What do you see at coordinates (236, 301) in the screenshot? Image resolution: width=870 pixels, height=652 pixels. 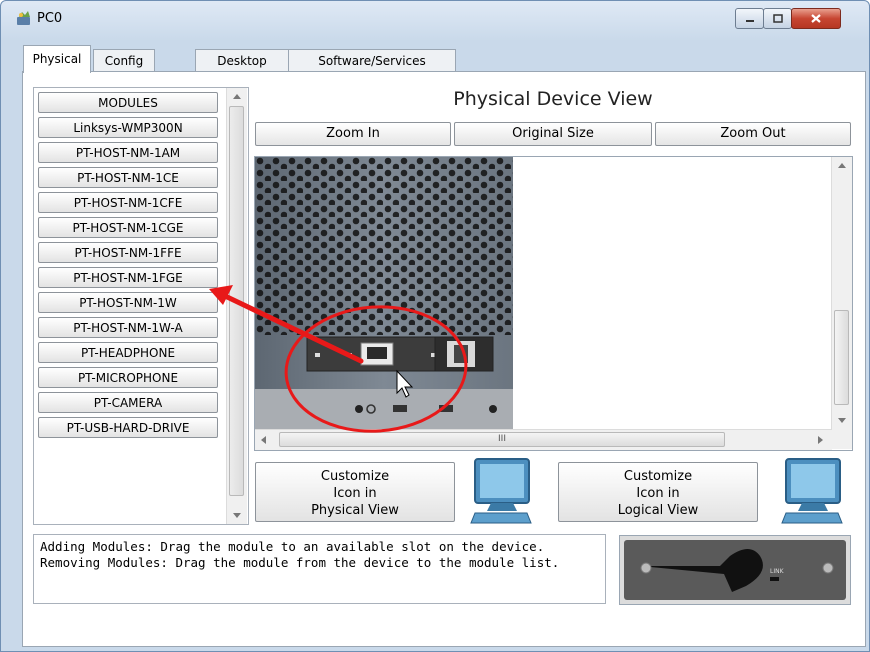 I see `module-list-scroll-thumb` at bounding box center [236, 301].